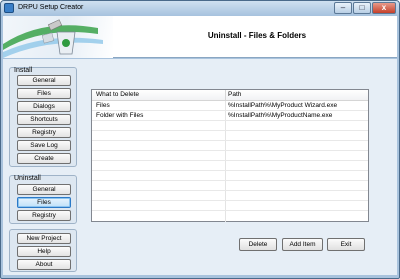 The width and height of the screenshot is (400, 279). I want to click on column-divider, so click(225, 95).